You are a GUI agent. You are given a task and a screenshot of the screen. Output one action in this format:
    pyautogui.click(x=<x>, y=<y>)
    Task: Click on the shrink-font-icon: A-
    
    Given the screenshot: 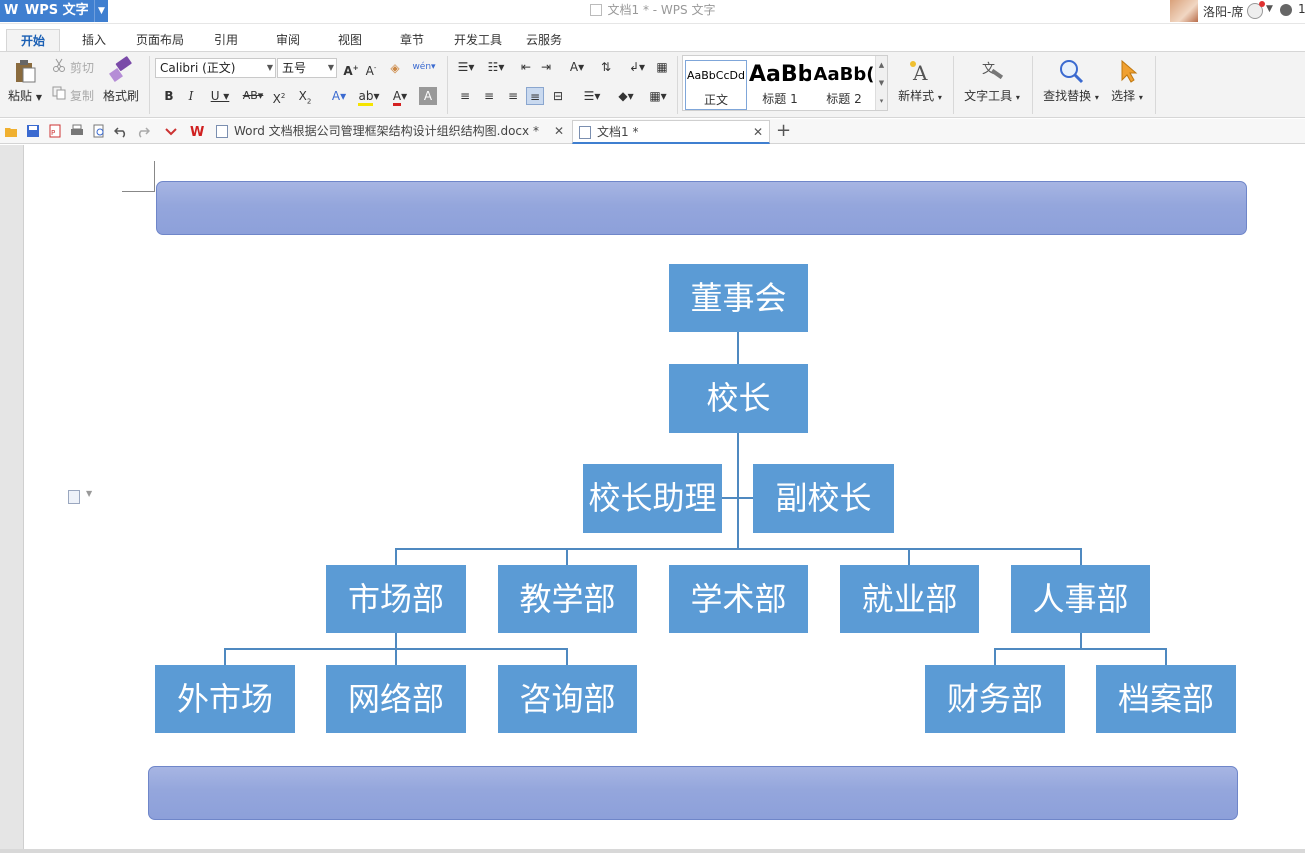 What is the action you would take?
    pyautogui.click(x=371, y=68)
    